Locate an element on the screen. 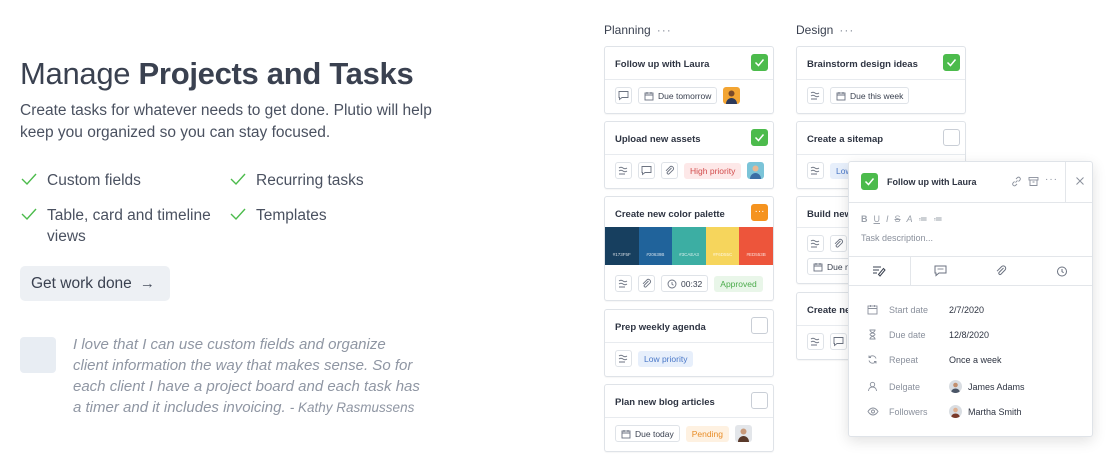 This screenshot has height=462, width=1110. get-work-done-button: Get work done → is located at coordinates (95, 283).